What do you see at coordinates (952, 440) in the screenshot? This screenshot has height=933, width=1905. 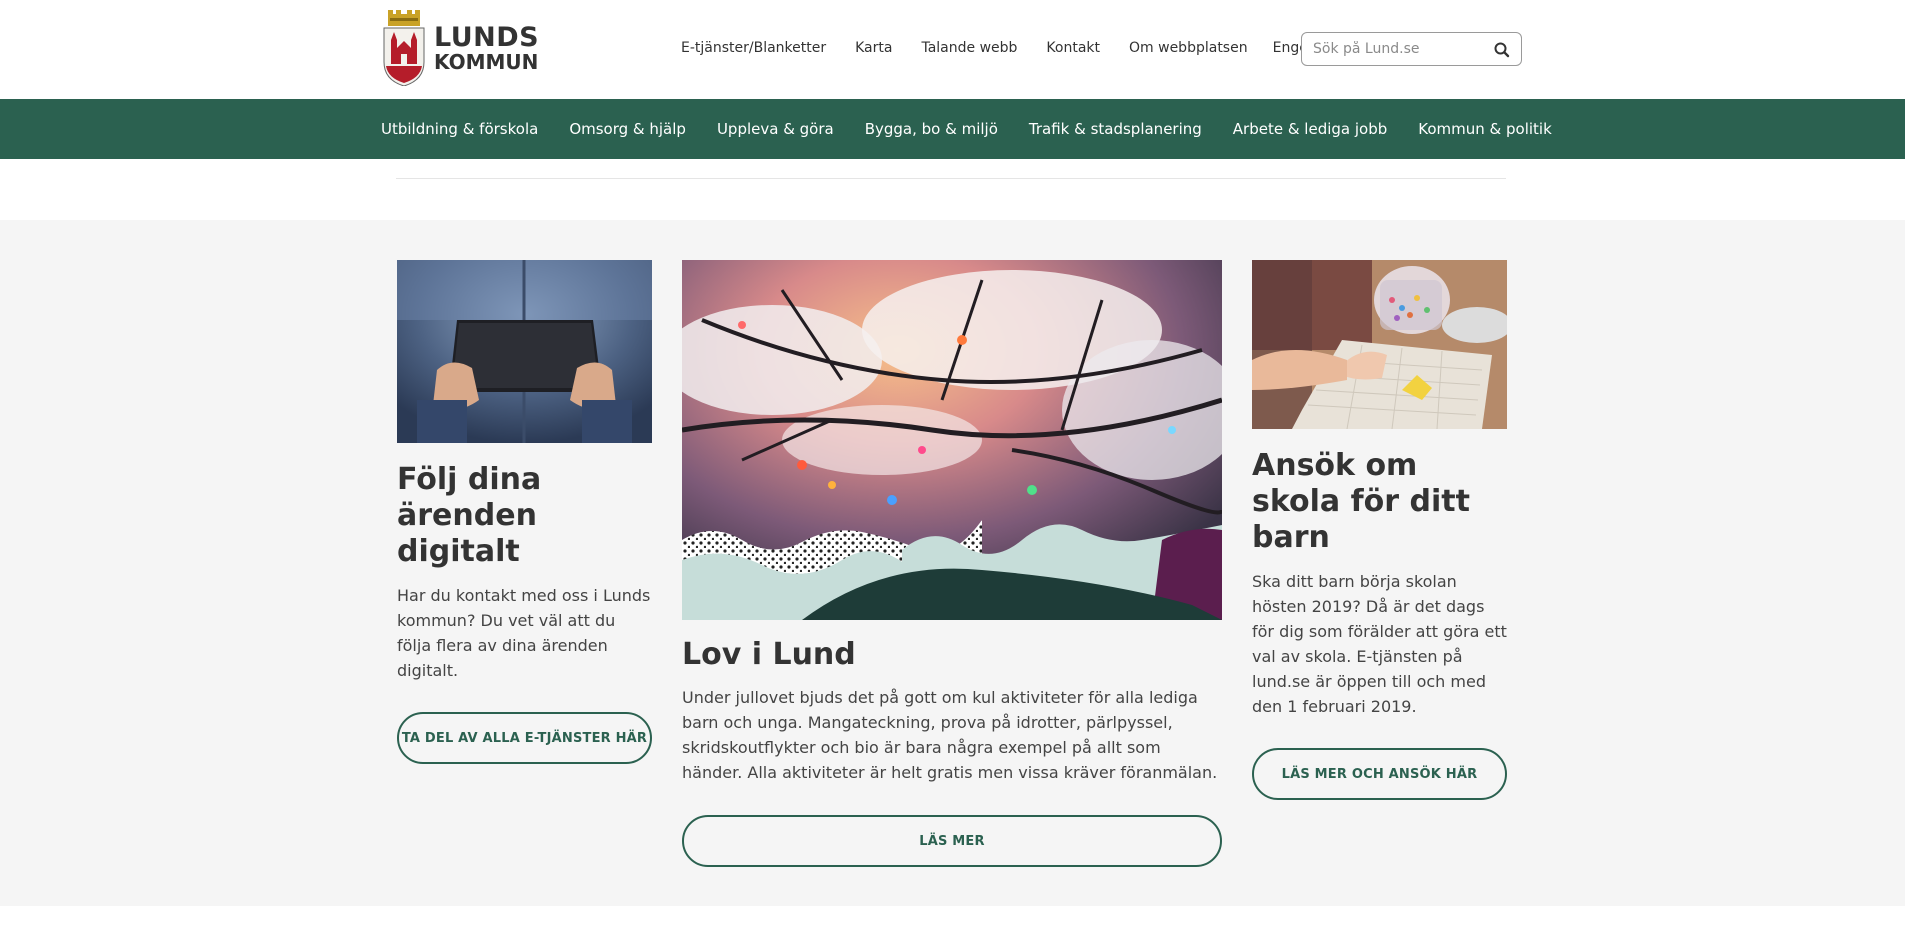 I see `christmas-lights-snow-image` at bounding box center [952, 440].